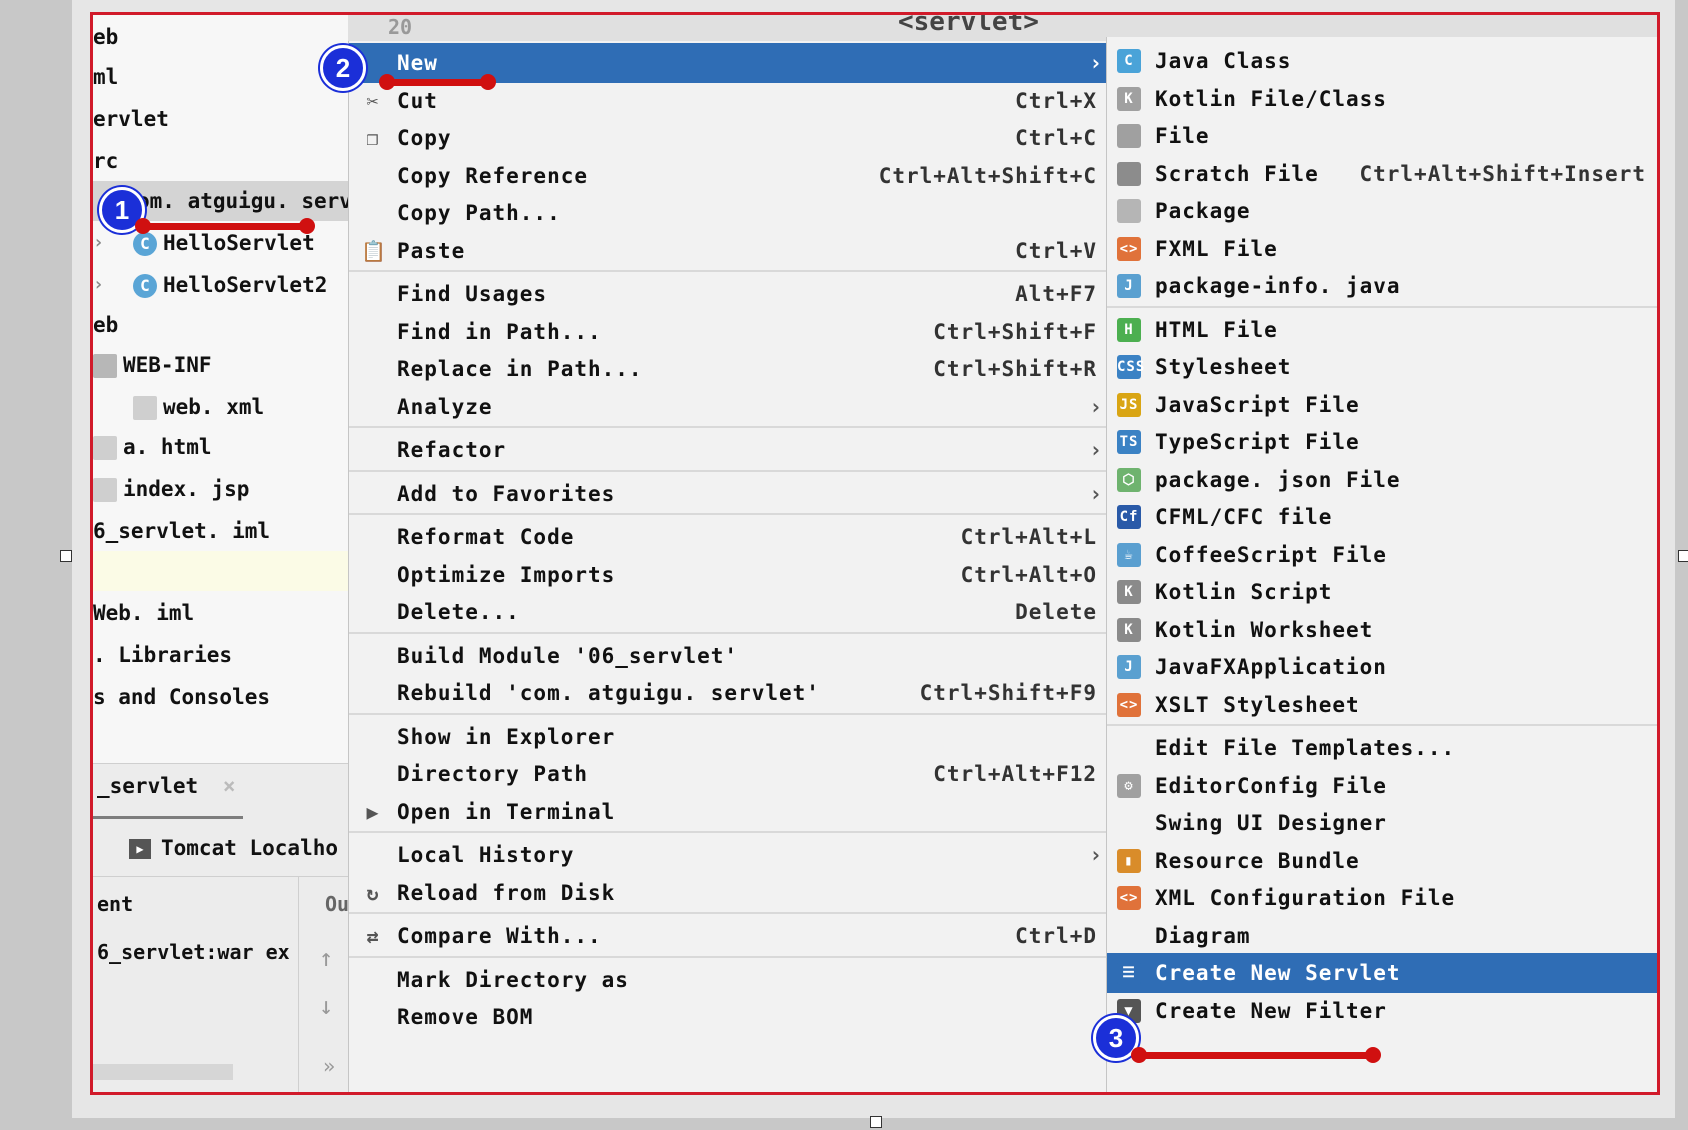  Describe the element at coordinates (220, 655) in the screenshot. I see `tree-item-libraries: . Libraries` at that location.